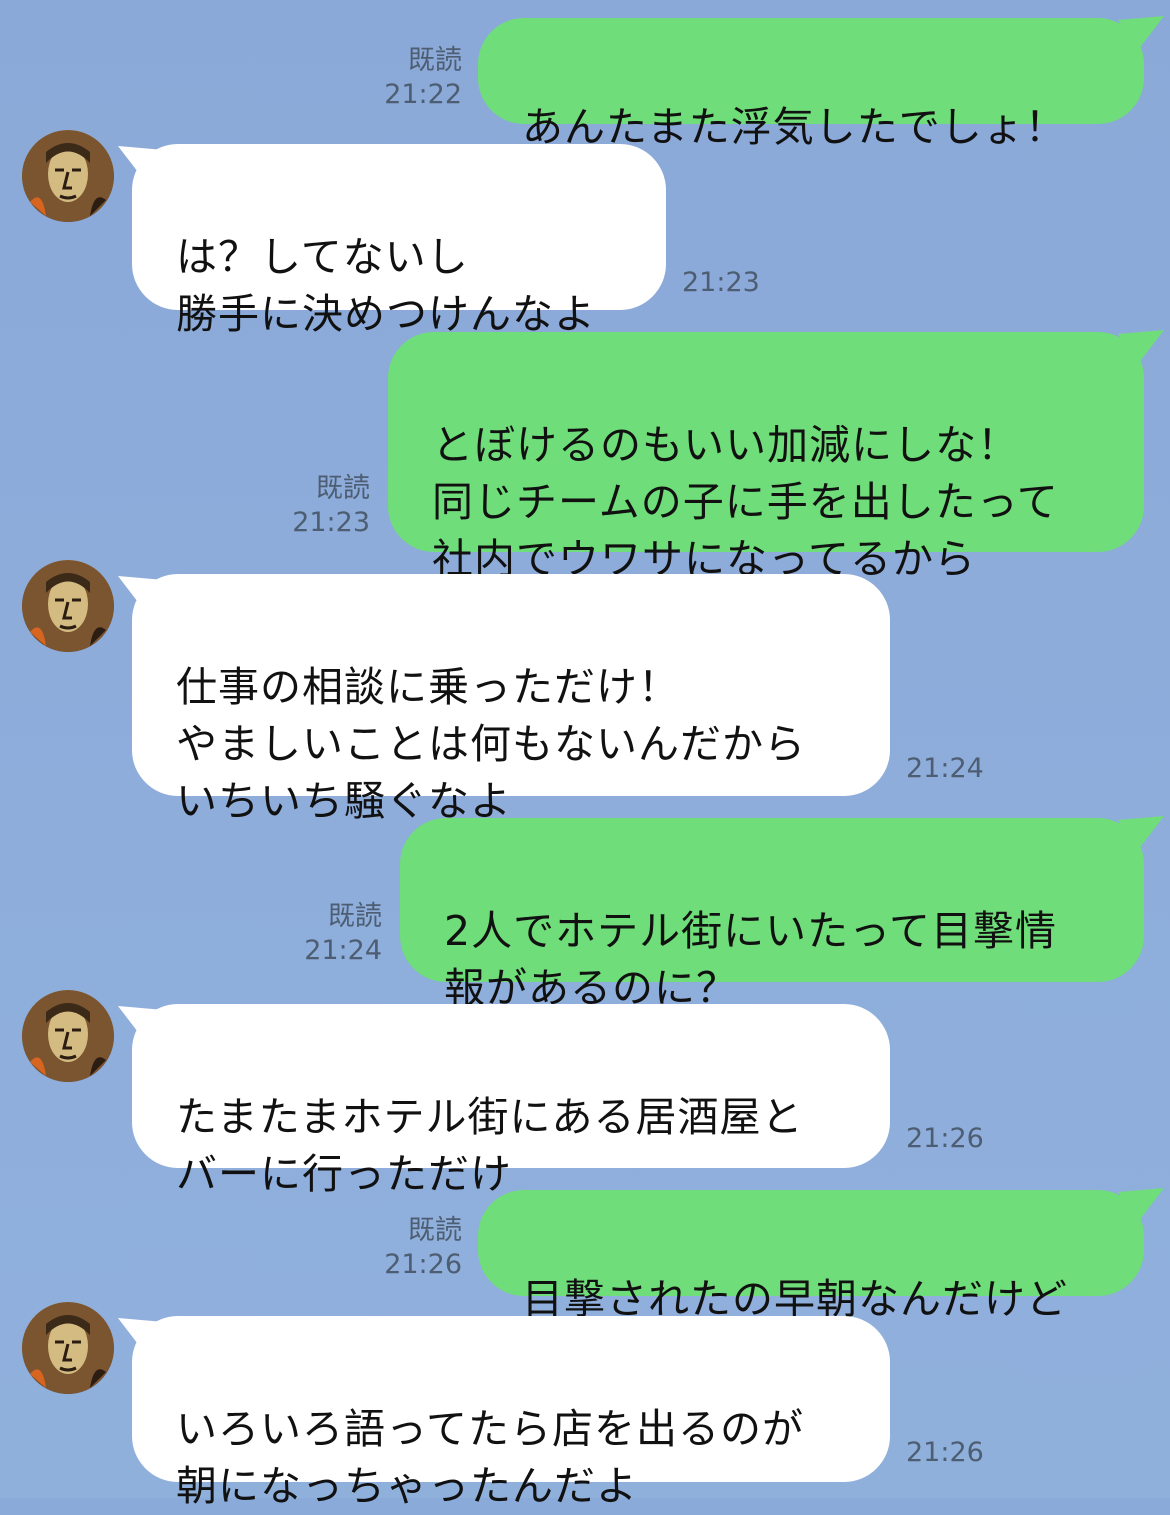  Describe the element at coordinates (319, 506) in the screenshot. I see `message-meta: 既読 21:23` at that location.